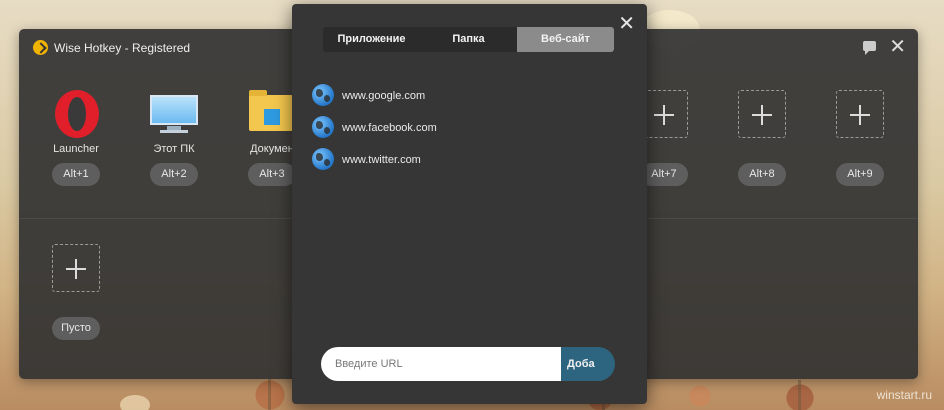 This screenshot has width=944, height=410. What do you see at coordinates (174, 110) in the screenshot?
I see `monitor-icon` at bounding box center [174, 110].